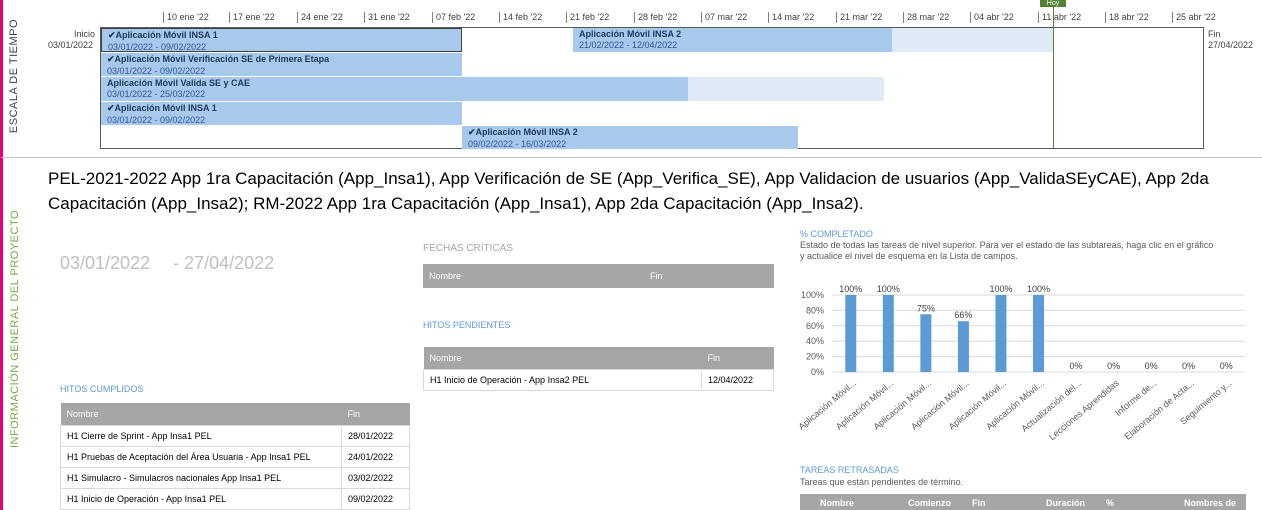 This screenshot has width=1262, height=510. I want to click on timeline-side-text: ESCALA DE TIEMPO, so click(14, 76).